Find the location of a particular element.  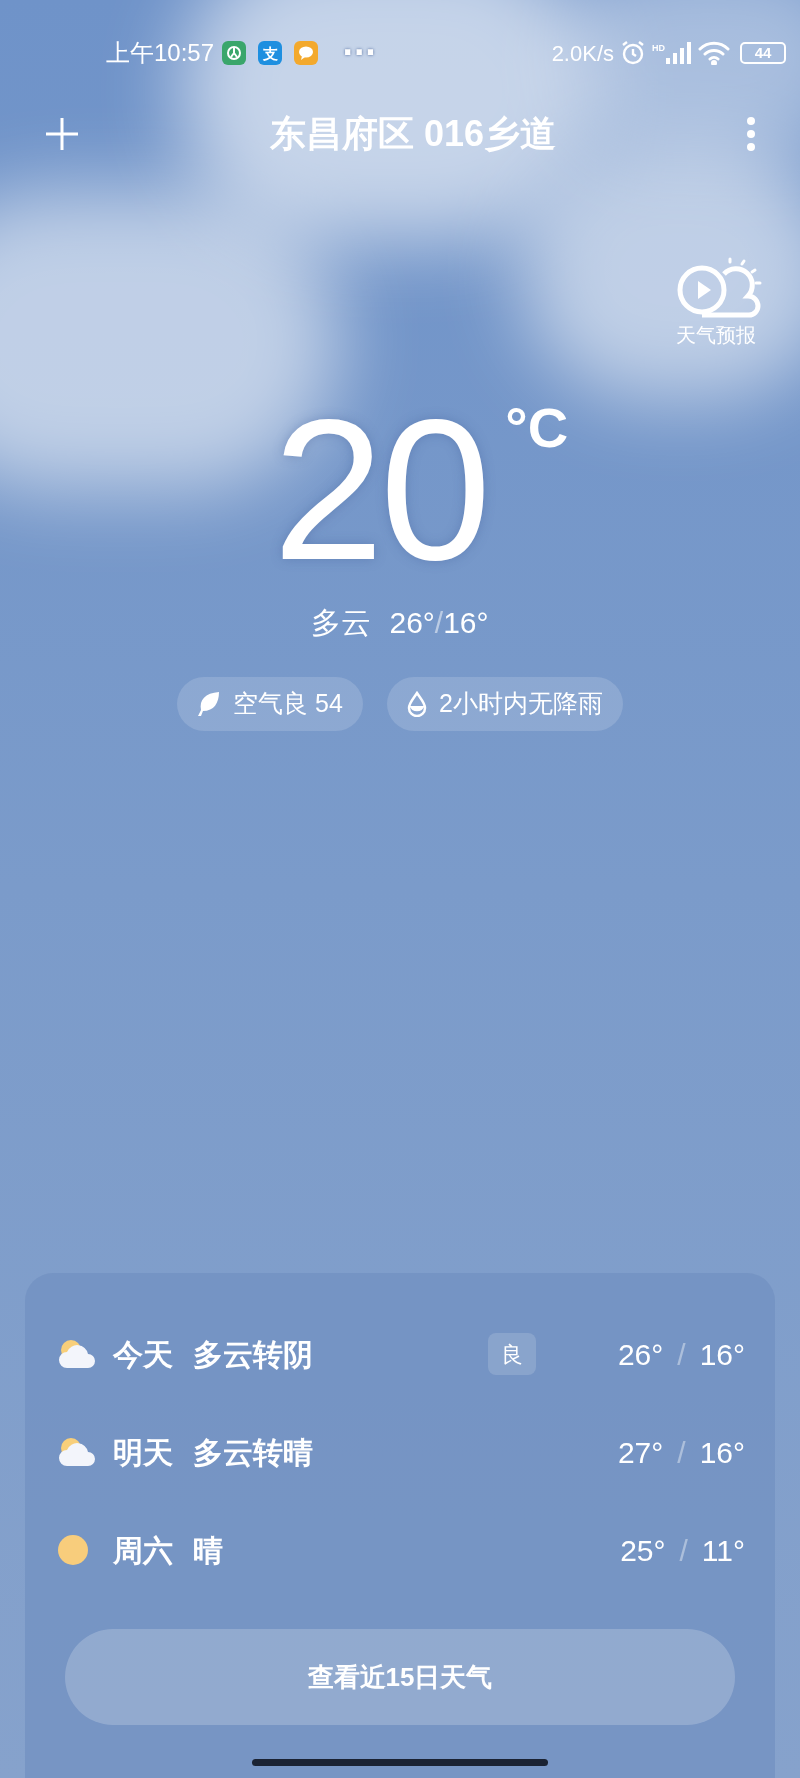

forecast-high: 25° is located at coordinates (643, 1550).